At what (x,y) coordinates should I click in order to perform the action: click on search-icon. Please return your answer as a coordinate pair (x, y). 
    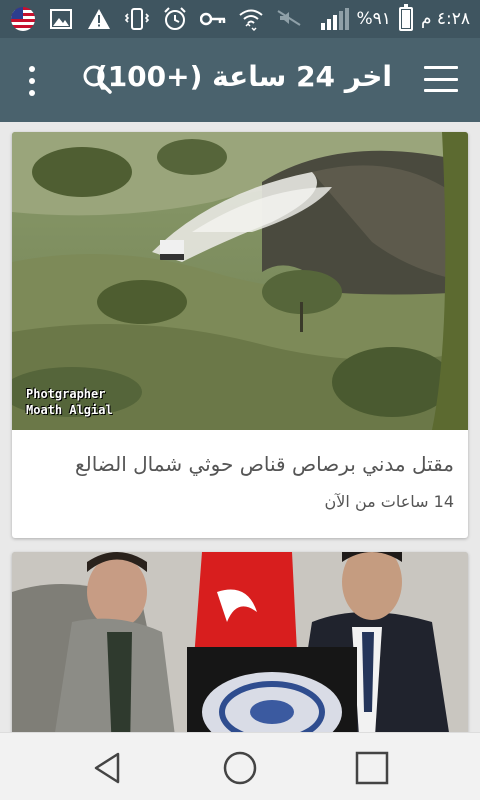
    Looking at the image, I should click on (97, 79).